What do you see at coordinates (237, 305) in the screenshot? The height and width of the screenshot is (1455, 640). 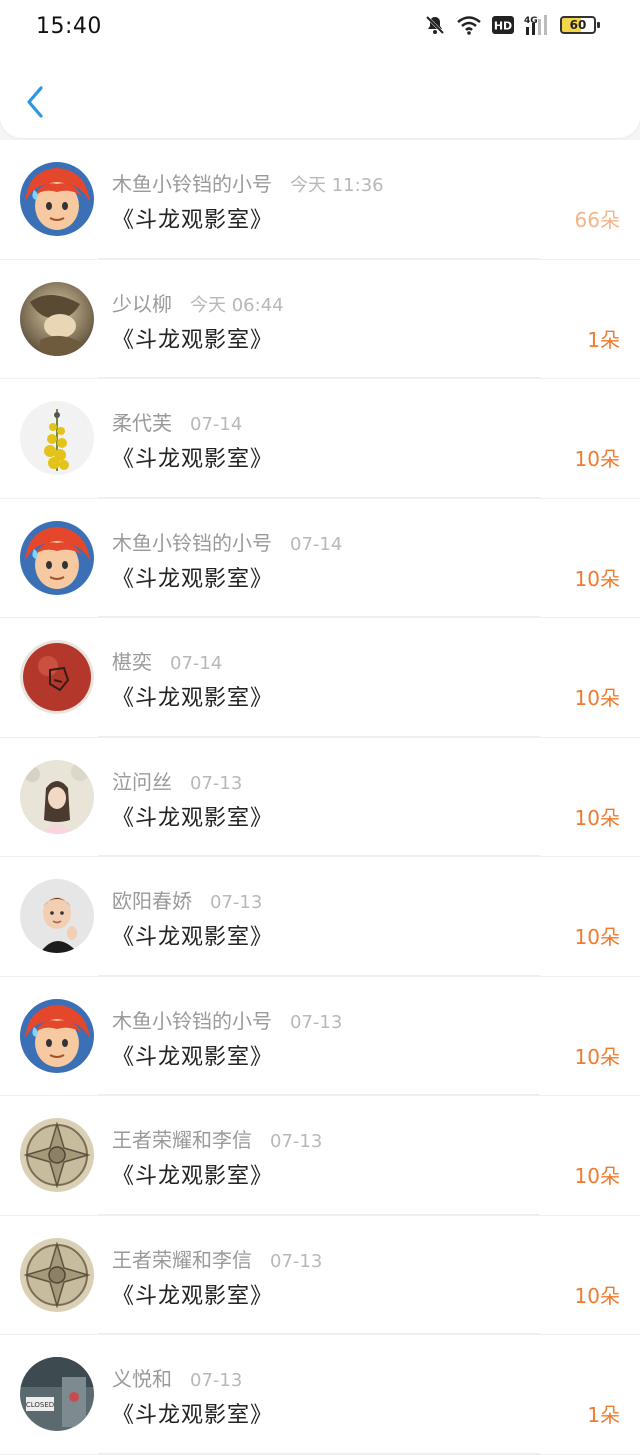 I see `timestamp: 今天 06:44` at bounding box center [237, 305].